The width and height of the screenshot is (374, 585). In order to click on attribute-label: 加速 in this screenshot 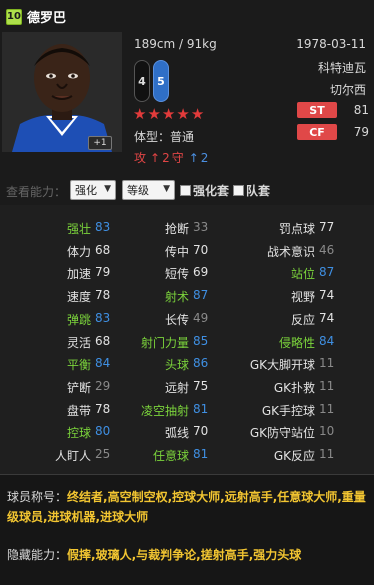, I will do `click(78, 274)`.